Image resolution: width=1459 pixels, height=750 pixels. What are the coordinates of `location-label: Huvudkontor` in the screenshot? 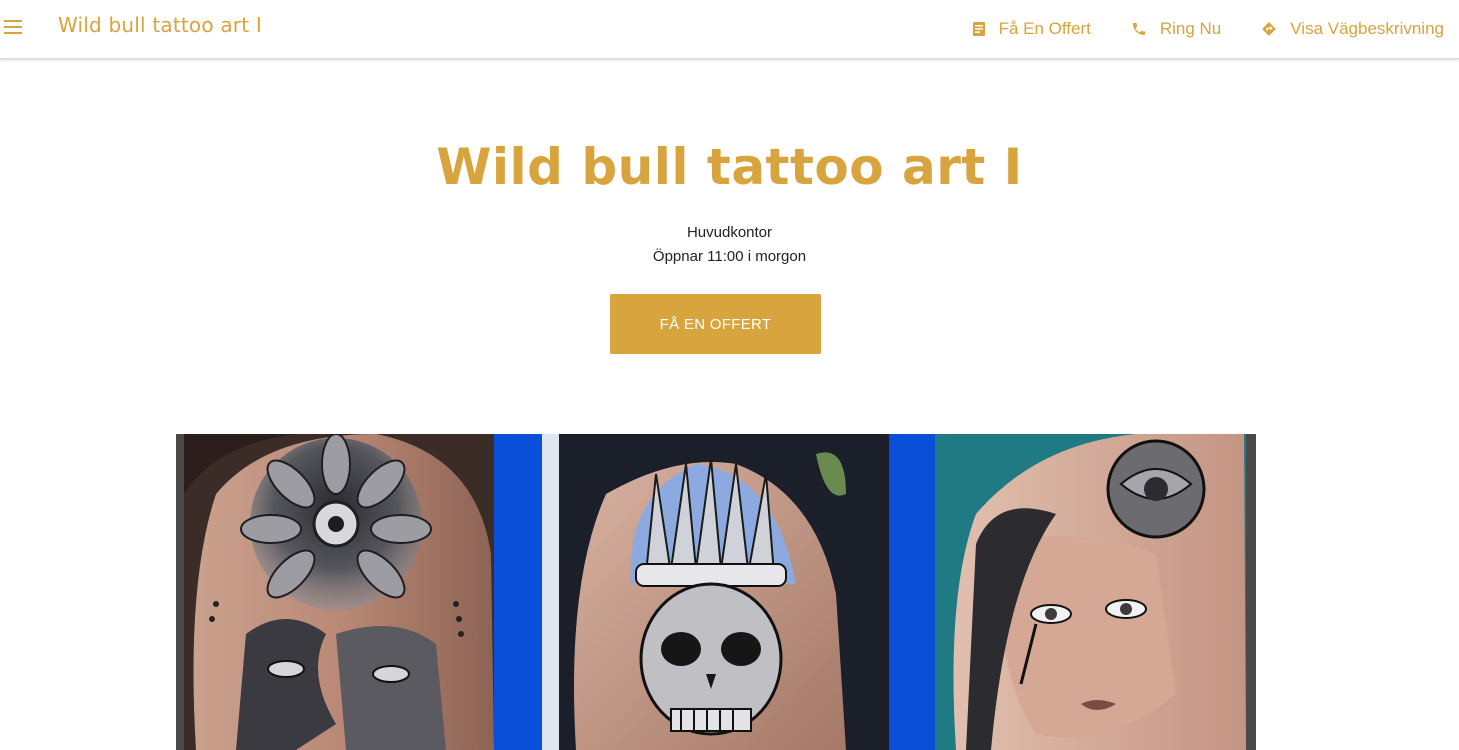 It's located at (729, 232).